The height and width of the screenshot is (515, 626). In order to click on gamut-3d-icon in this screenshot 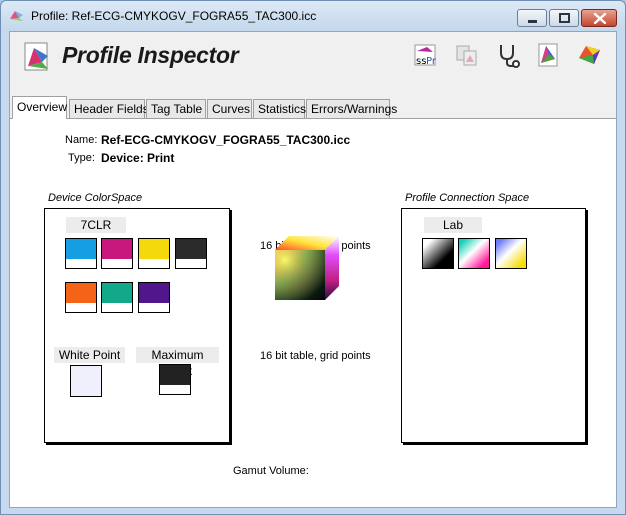, I will do `click(589, 55)`.